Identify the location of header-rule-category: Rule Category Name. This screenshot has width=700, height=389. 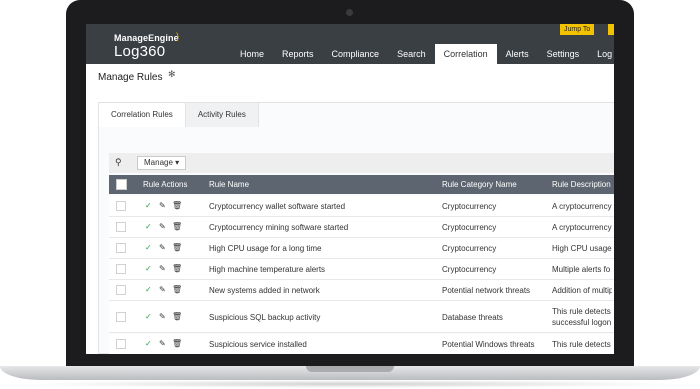
(479, 184).